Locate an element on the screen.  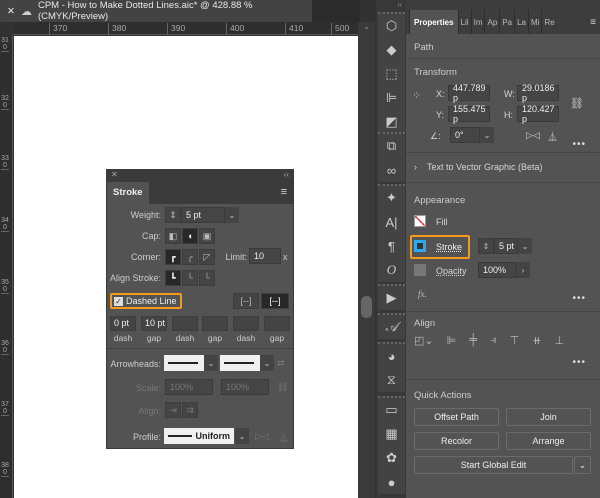
gradient-icon: ▭ is located at coordinates (391, 410).